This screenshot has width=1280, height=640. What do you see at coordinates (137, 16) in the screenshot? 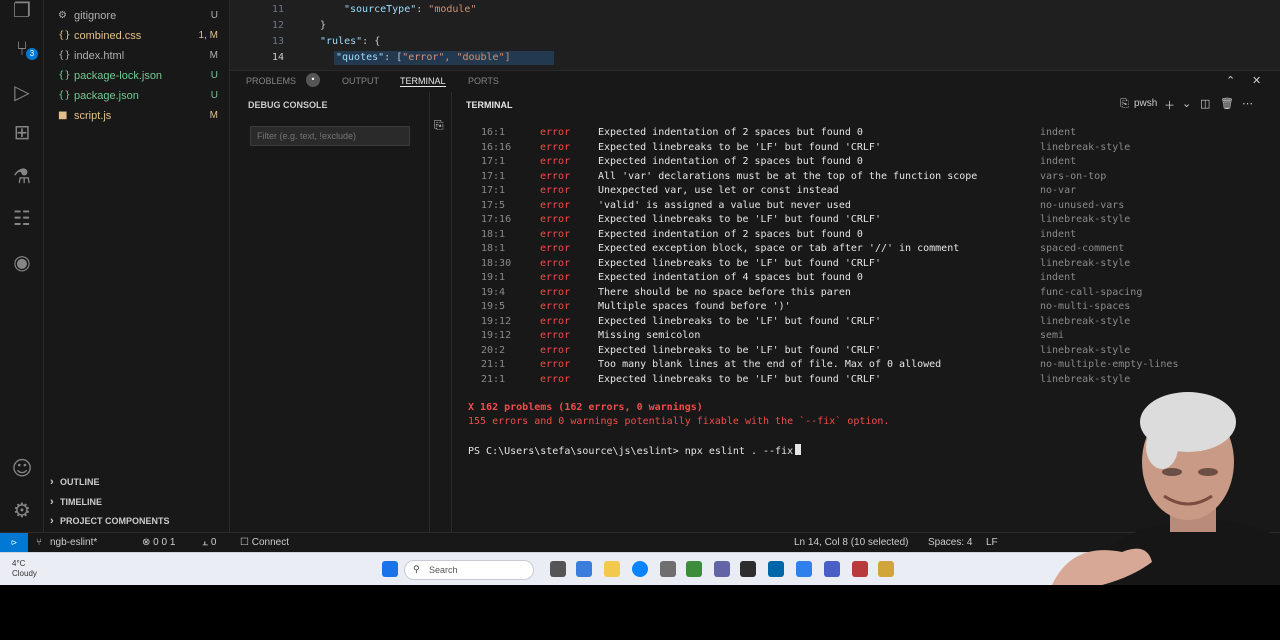
I see `file-item: ⚙ gitignore U` at bounding box center [137, 16].